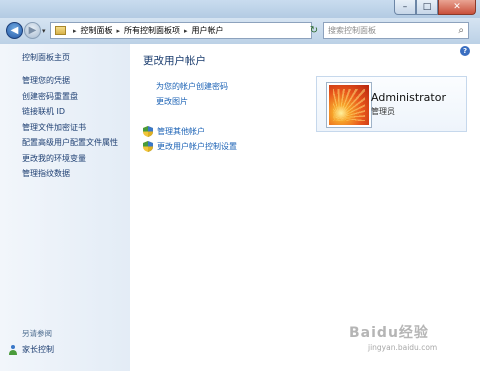  I want to click on change-picture-link: 更改图片, so click(172, 101).